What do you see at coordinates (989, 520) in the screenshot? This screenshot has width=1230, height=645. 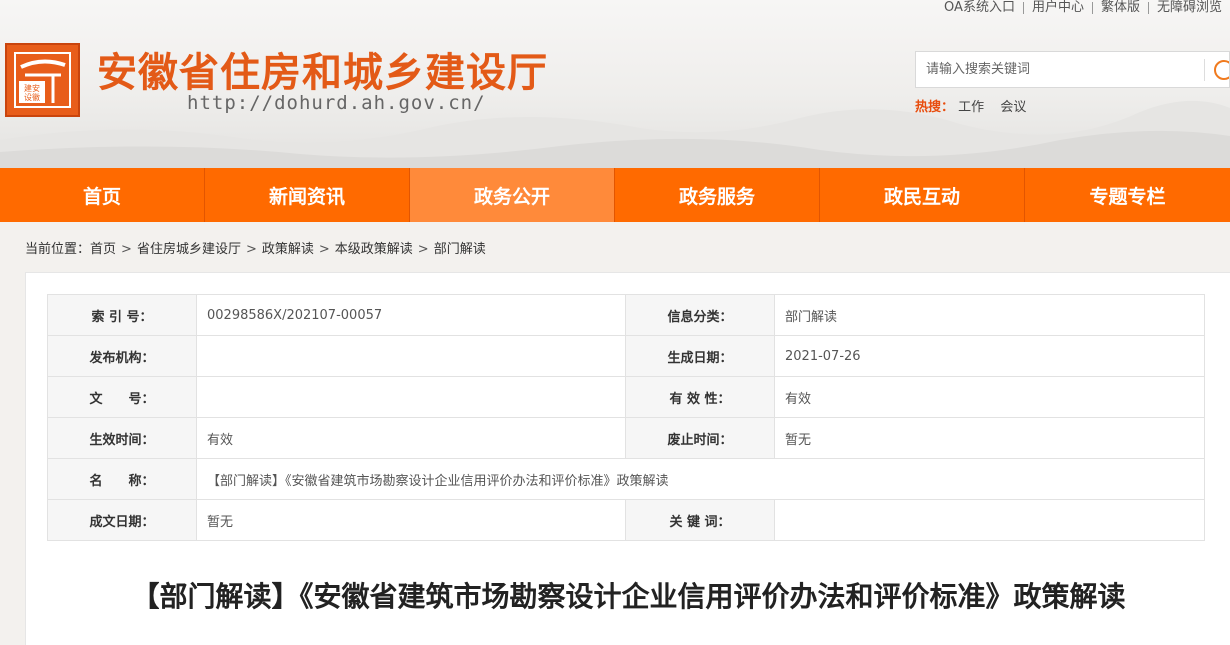 I see `keywords-value` at bounding box center [989, 520].